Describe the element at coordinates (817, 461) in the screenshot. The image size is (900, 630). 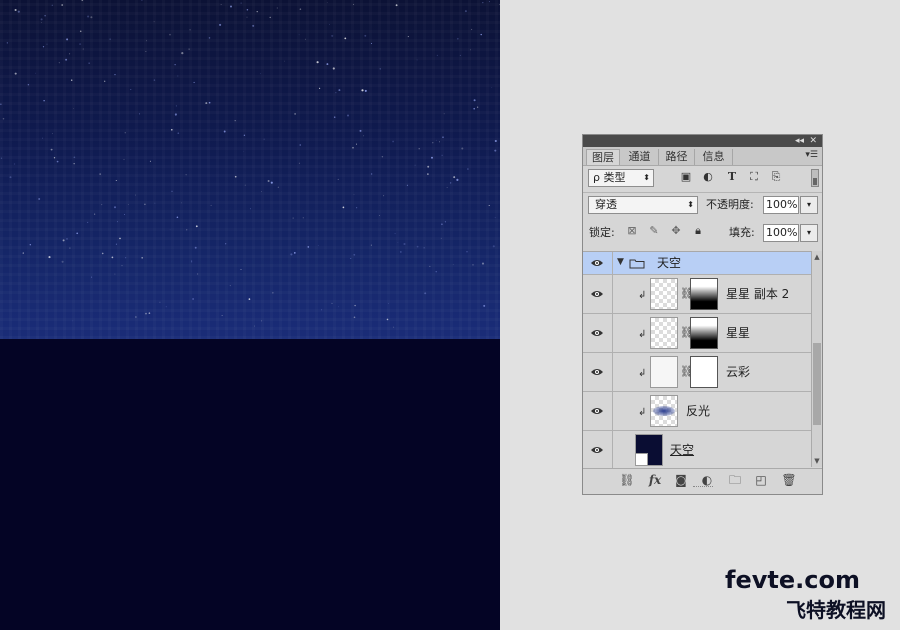
I see `scroll-down-icon: ▼` at that location.